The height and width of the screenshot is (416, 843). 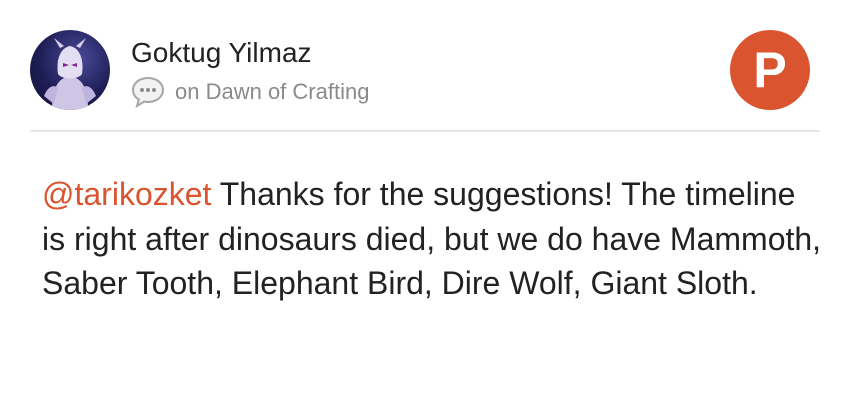 I want to click on avatar-image, so click(x=70, y=74).